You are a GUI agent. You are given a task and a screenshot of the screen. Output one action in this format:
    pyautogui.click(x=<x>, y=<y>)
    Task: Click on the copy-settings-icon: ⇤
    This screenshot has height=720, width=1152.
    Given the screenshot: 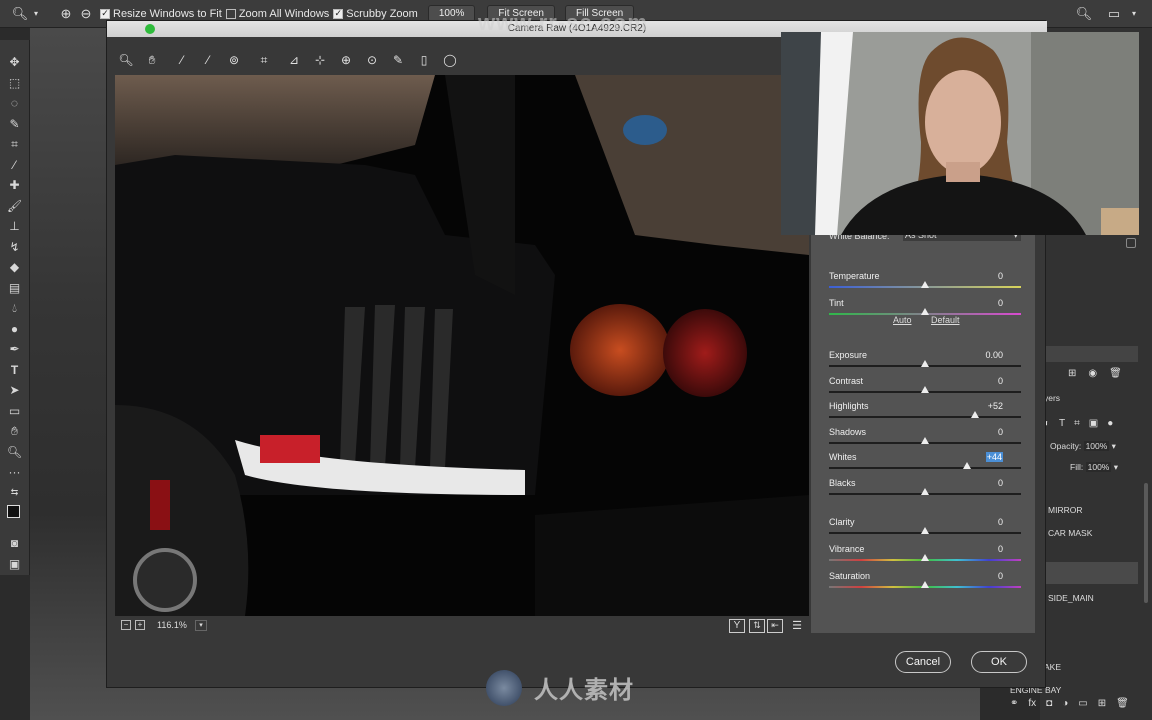 What is the action you would take?
    pyautogui.click(x=775, y=626)
    